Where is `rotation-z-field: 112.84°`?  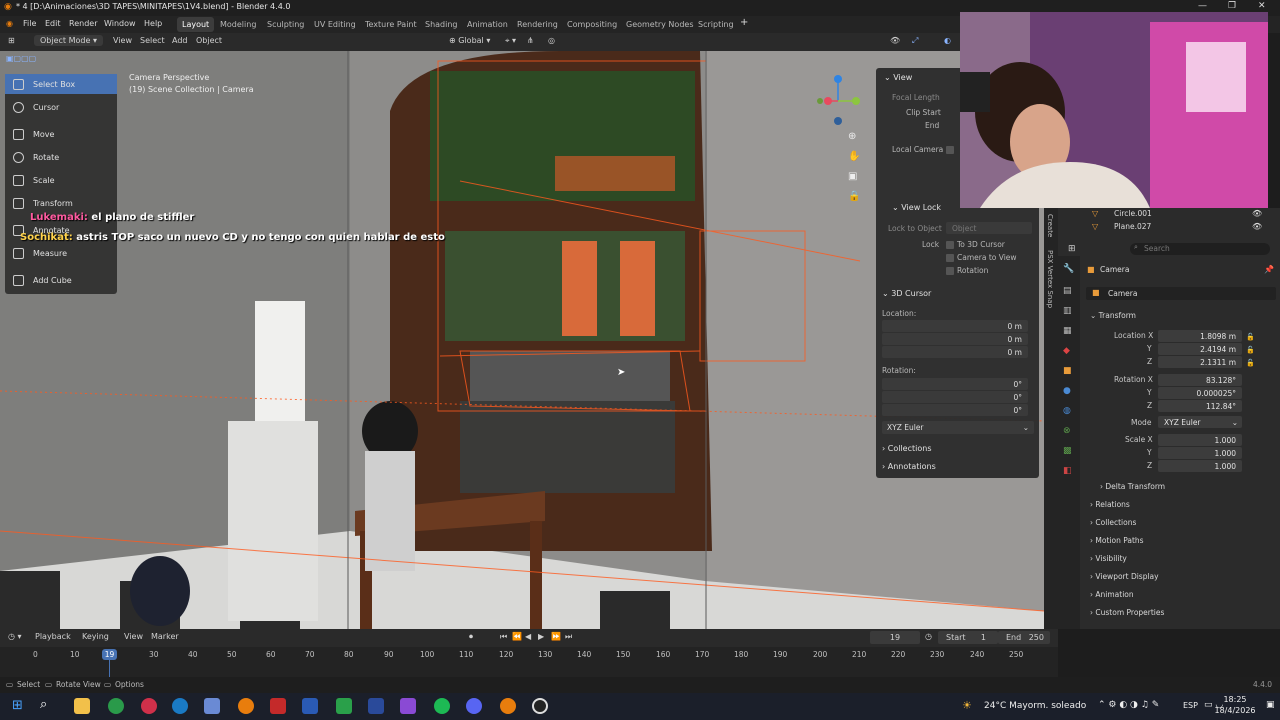 rotation-z-field: 112.84° is located at coordinates (1200, 406).